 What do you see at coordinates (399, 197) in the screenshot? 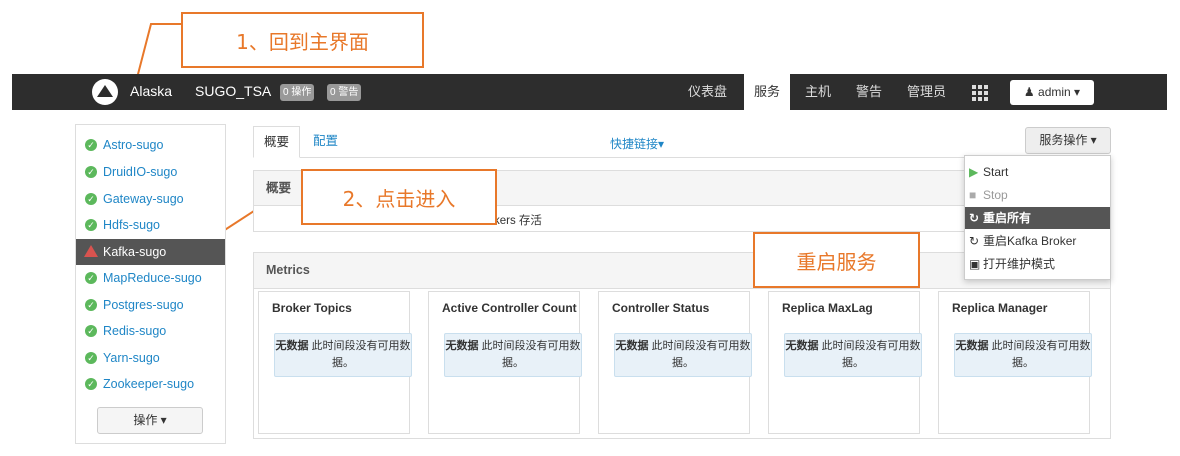
I see `annotation-step2: 2、点击进入` at bounding box center [399, 197].